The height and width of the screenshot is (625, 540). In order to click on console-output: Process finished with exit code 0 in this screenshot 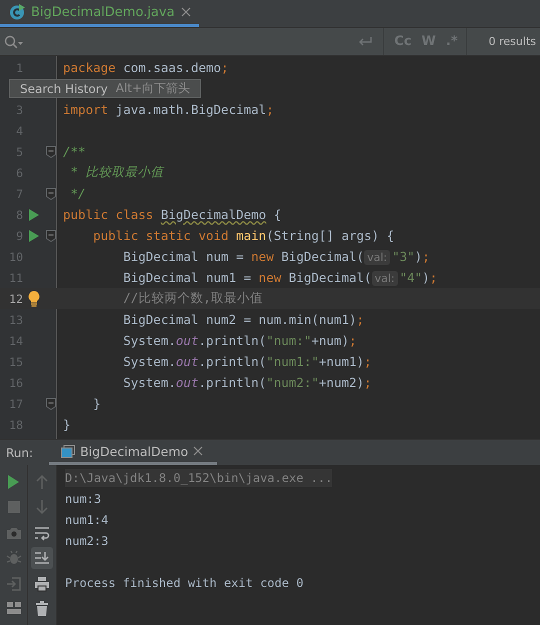, I will do `click(184, 583)`.